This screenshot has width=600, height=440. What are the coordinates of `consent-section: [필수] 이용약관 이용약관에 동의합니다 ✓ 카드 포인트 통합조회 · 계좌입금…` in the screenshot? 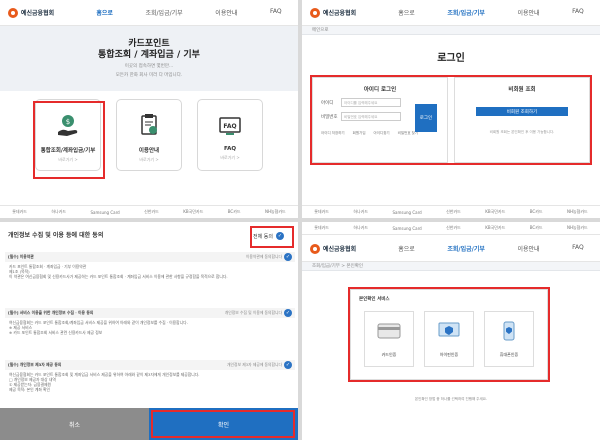 It's located at (150, 266).